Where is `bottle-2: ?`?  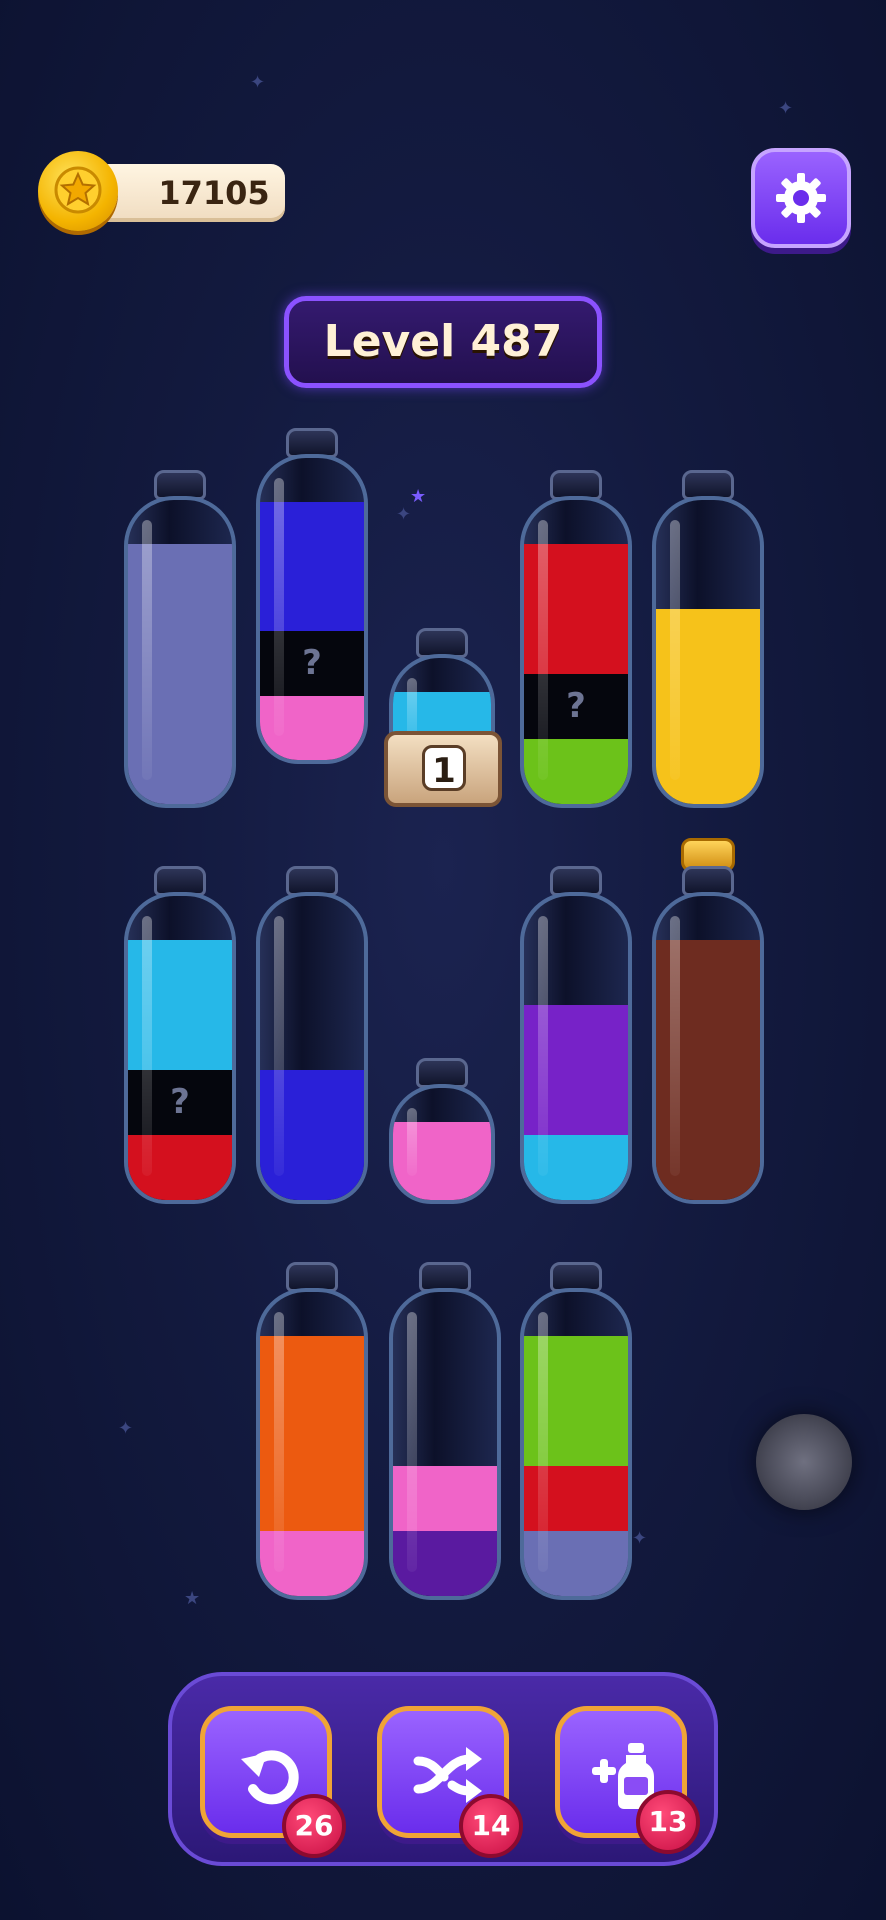 bottle-2: ? is located at coordinates (312, 596).